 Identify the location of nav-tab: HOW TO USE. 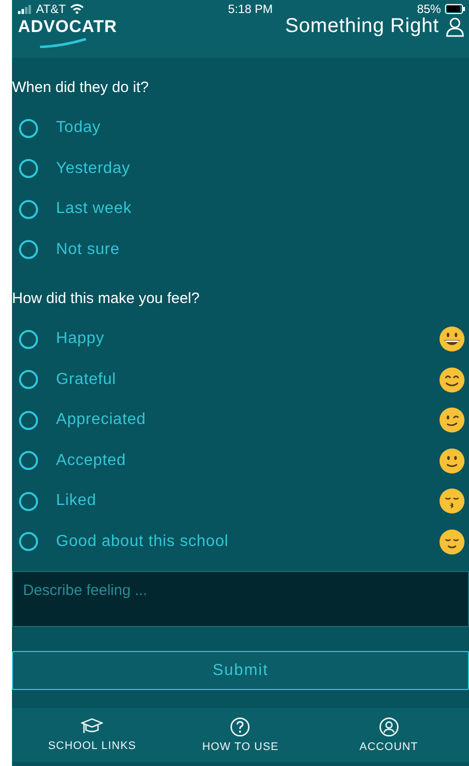
(240, 747).